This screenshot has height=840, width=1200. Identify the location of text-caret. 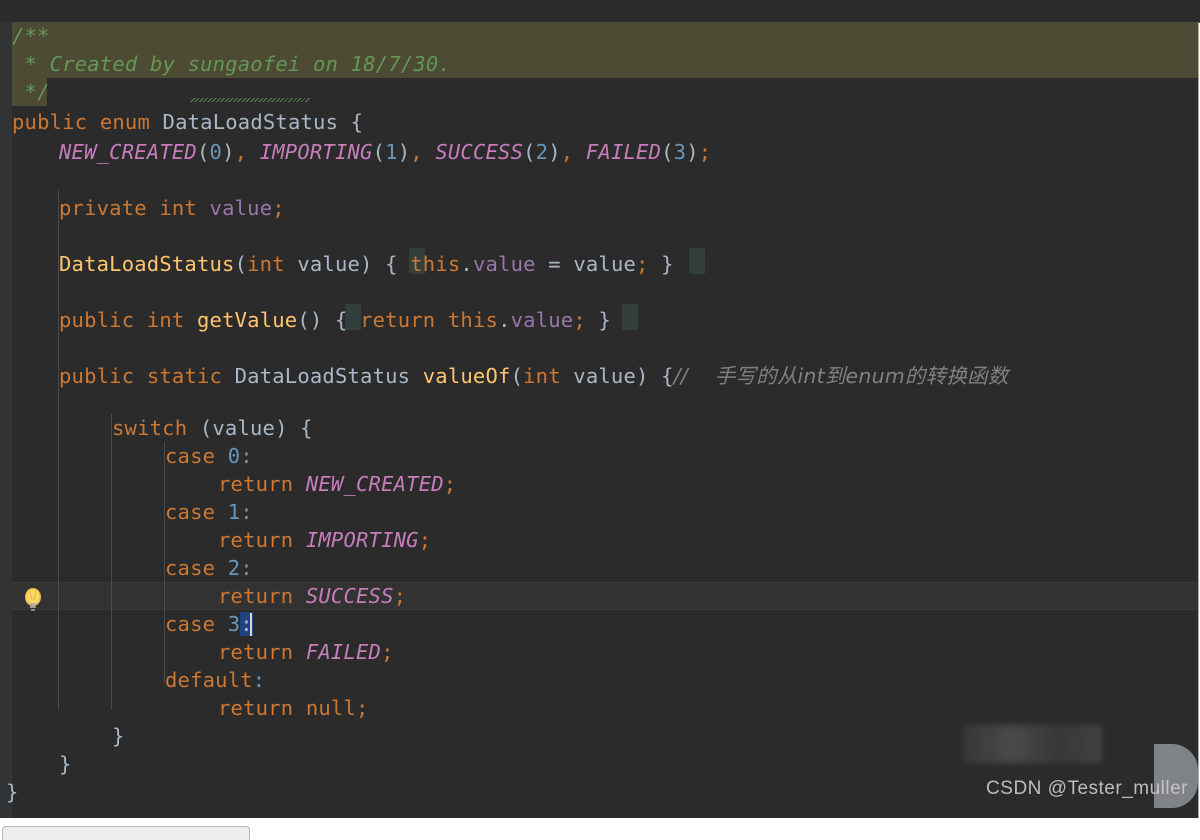
(251, 624).